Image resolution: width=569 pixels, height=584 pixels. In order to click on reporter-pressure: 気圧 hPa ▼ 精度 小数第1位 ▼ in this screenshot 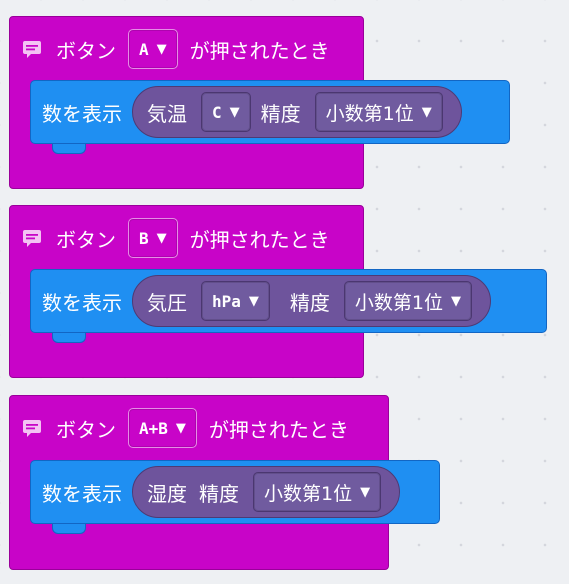, I will do `click(311, 301)`.